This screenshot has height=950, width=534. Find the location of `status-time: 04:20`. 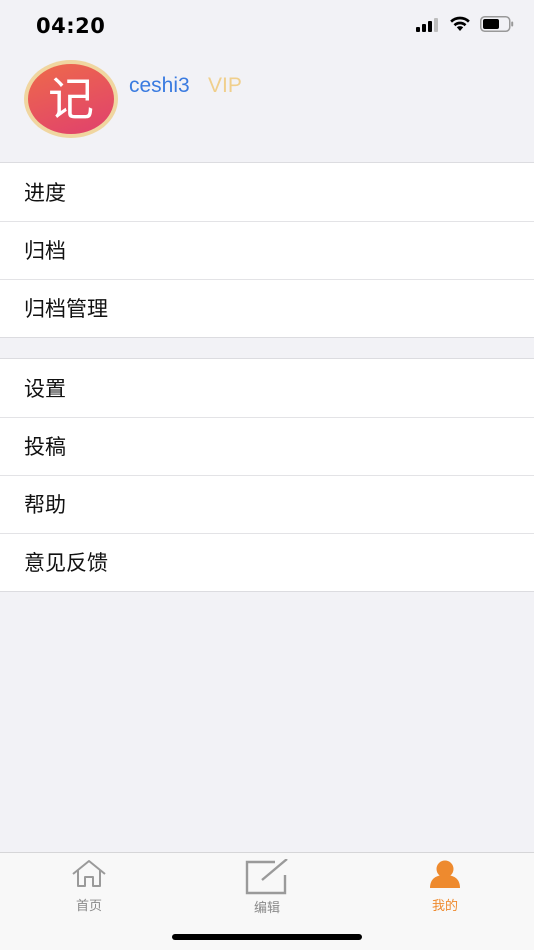

status-time: 04:20 is located at coordinates (71, 26).